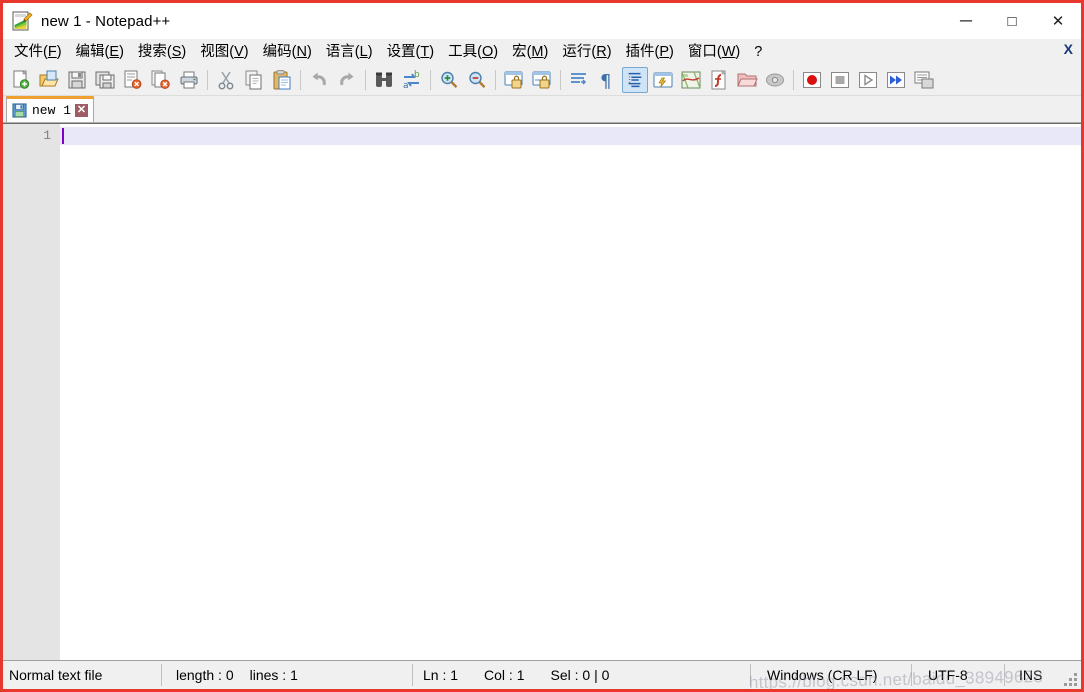  I want to click on find-icon, so click(384, 80).